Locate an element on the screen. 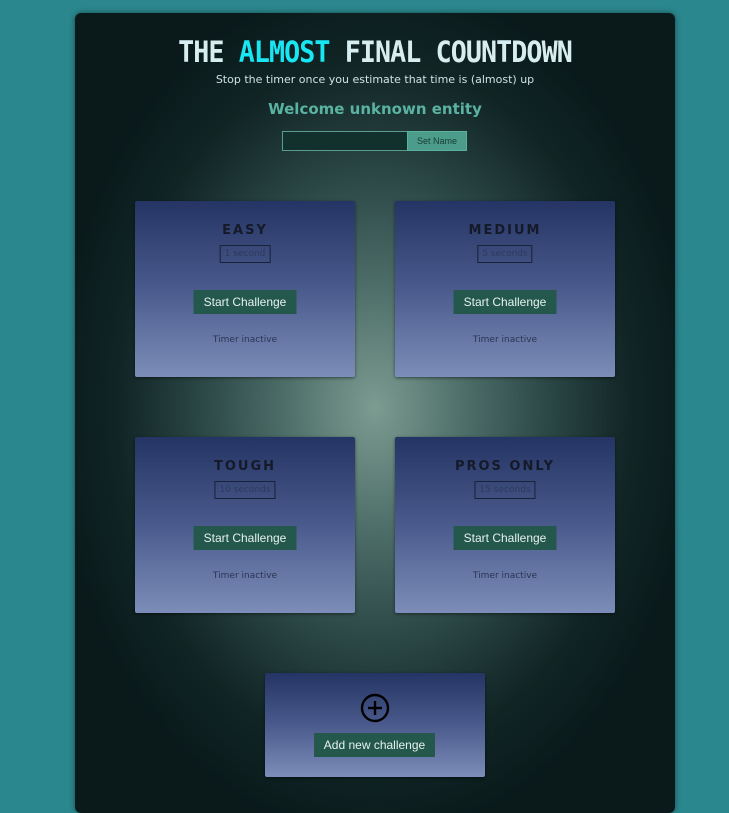  name-input is located at coordinates (344, 141).